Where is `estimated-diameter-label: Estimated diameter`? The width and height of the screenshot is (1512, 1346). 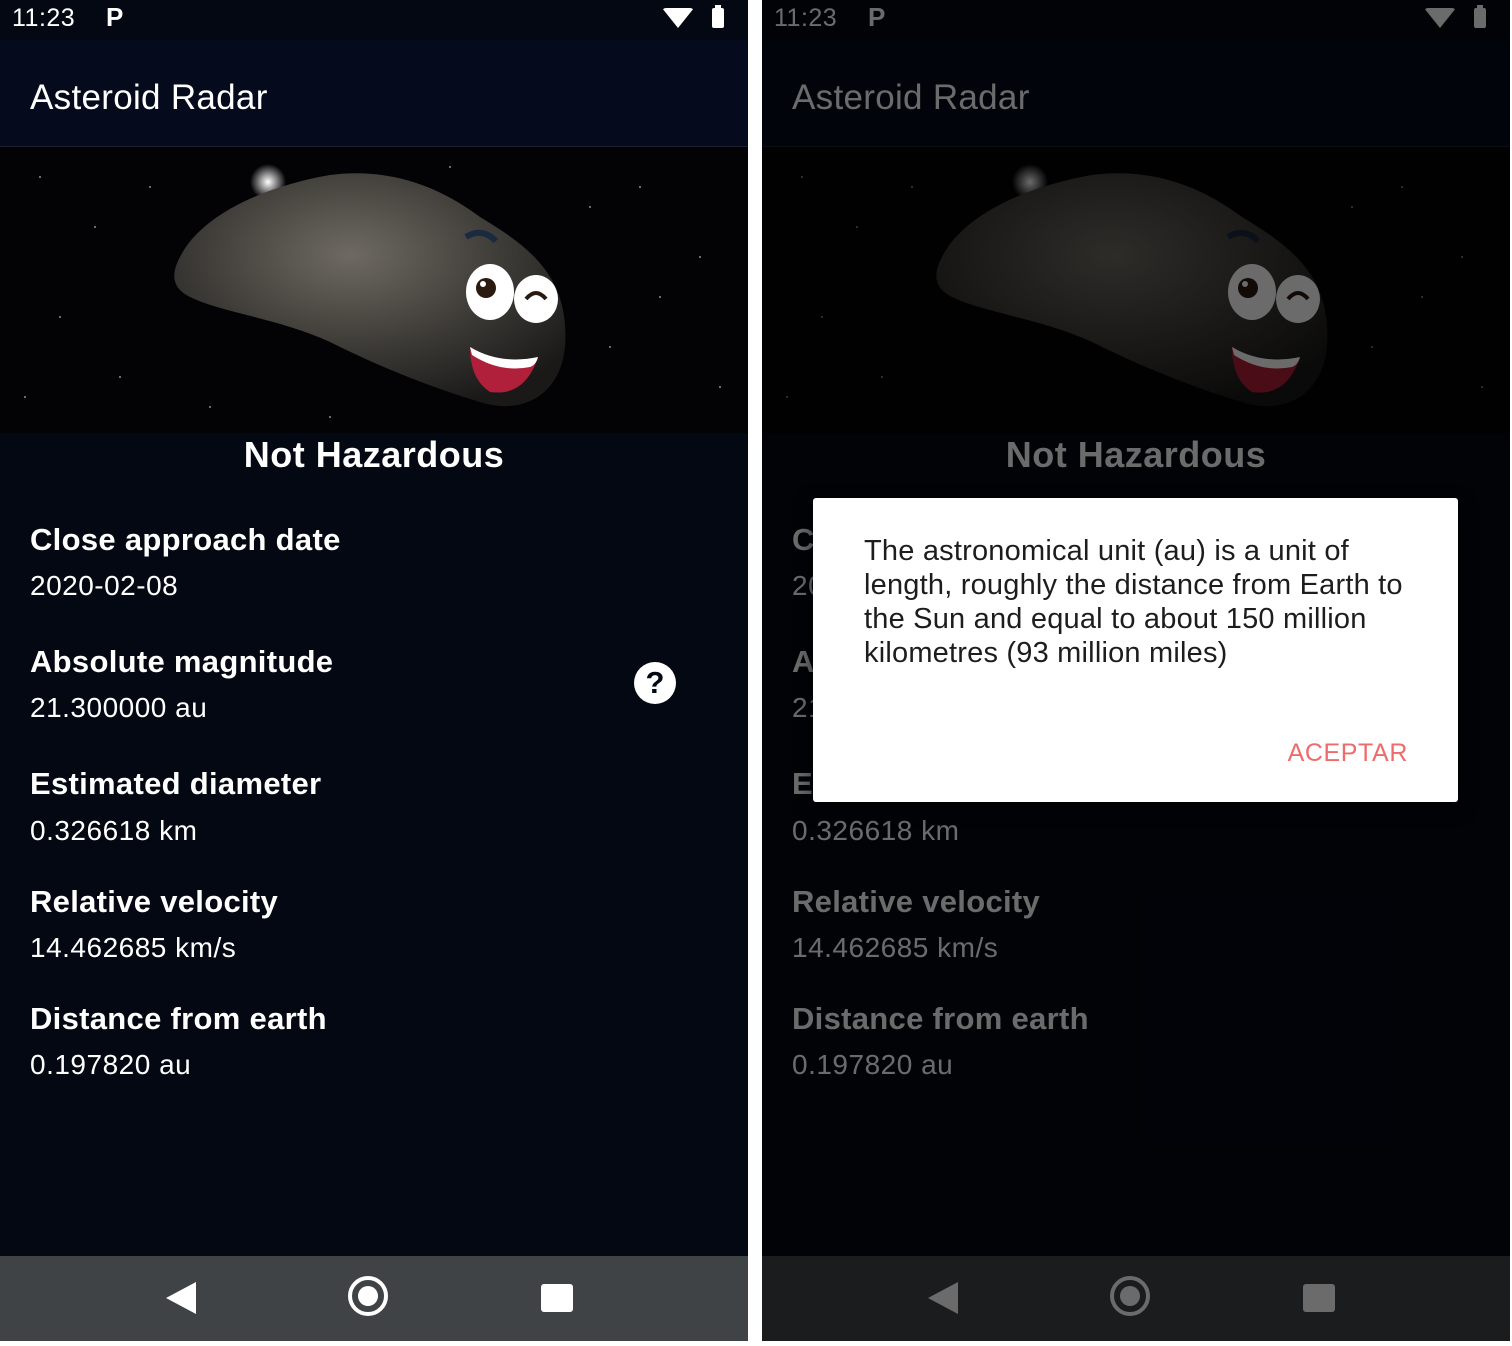
estimated-diameter-label: Estimated diameter is located at coordinates (176, 783).